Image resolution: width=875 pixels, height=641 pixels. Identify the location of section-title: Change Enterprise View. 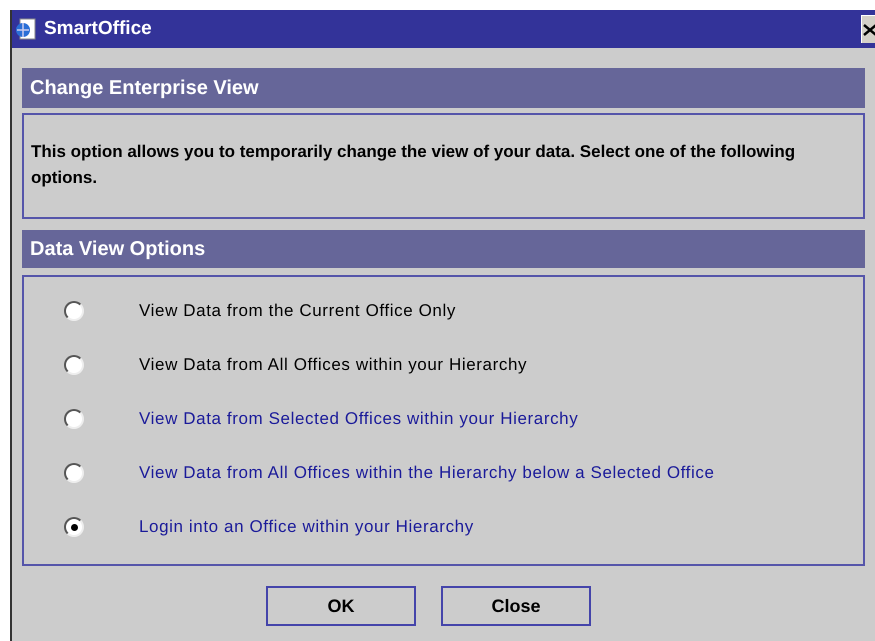
(144, 88).